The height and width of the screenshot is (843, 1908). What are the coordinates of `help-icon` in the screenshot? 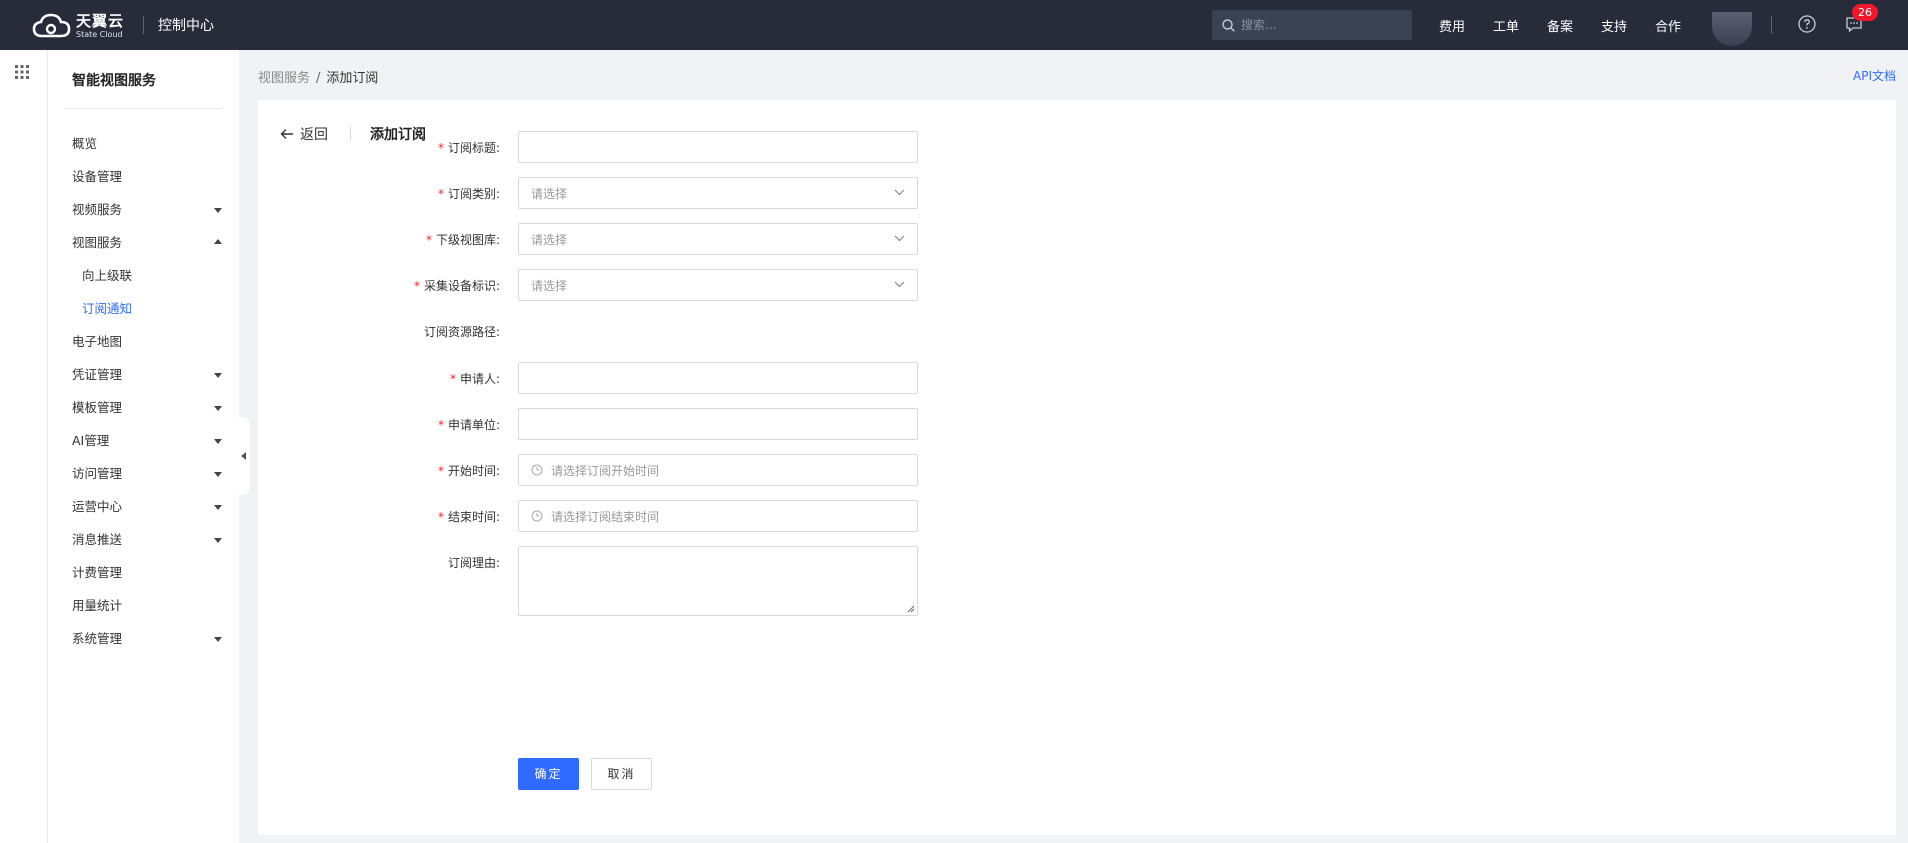 It's located at (1807, 24).